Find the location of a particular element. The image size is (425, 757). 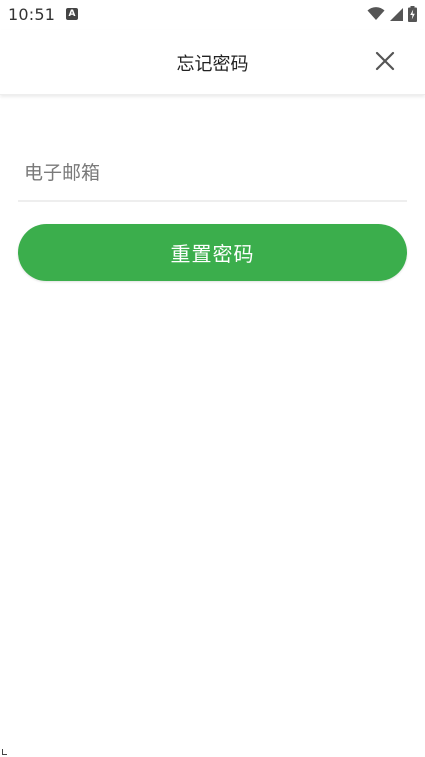

email-field-container is located at coordinates (212, 176).